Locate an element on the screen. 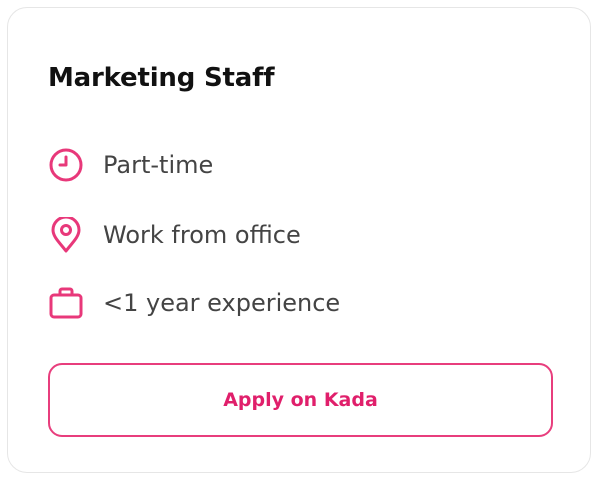 Image resolution: width=600 pixels, height=483 pixels. employment-type-label: Part-time is located at coordinates (158, 165).